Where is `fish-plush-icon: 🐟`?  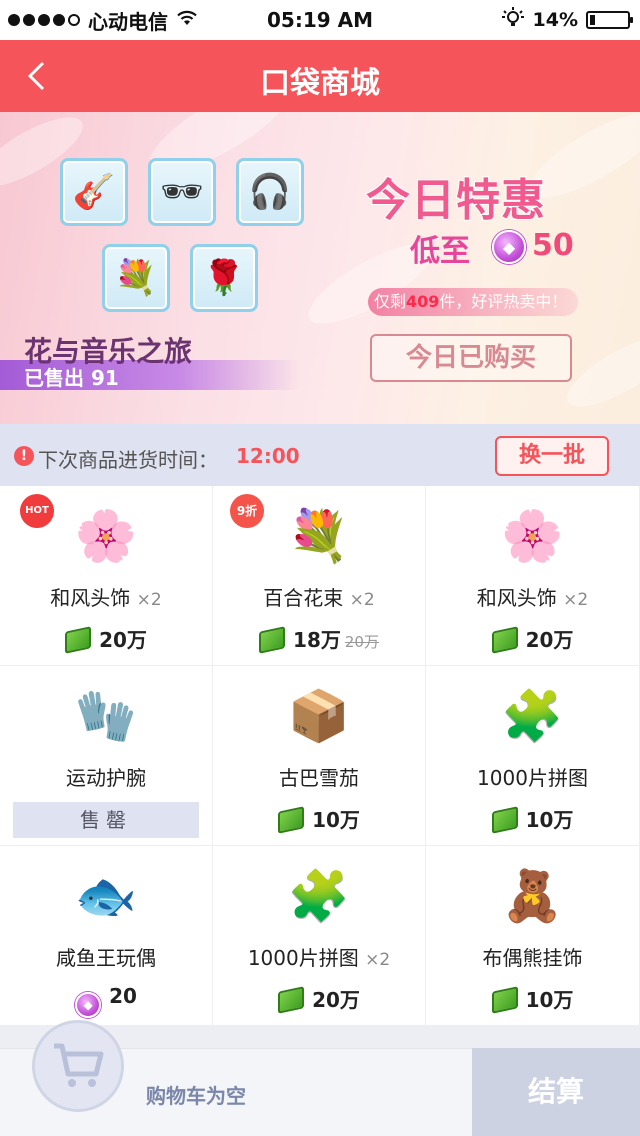
fish-plush-icon: 🐟 is located at coordinates (106, 896).